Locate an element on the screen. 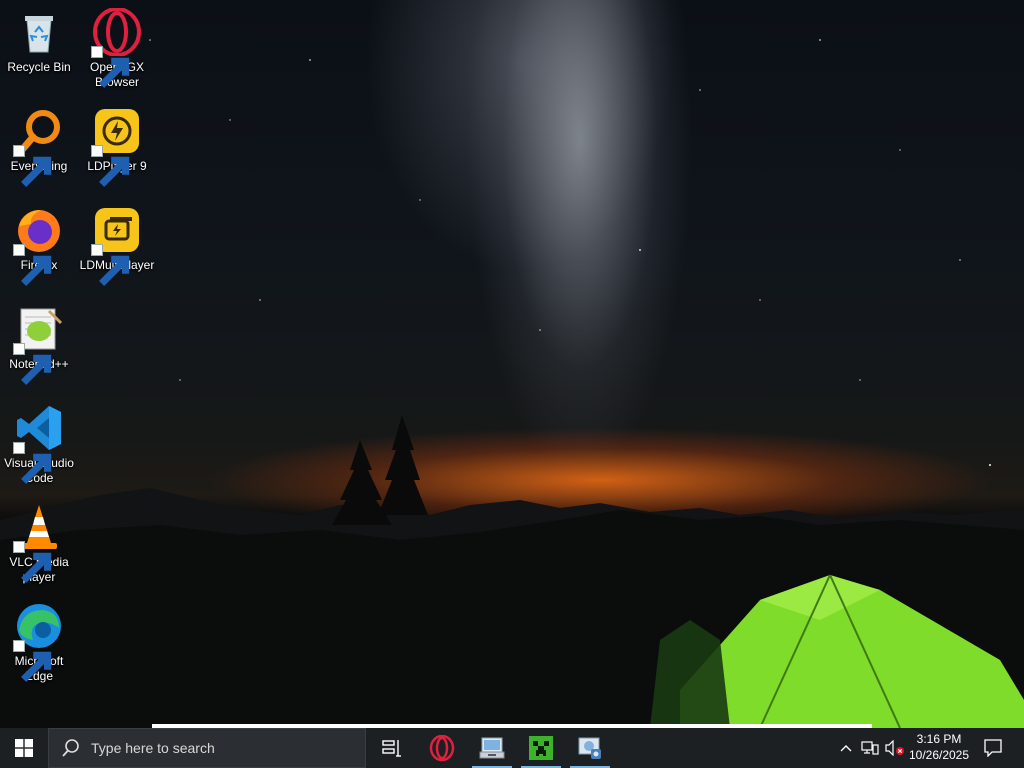 Image resolution: width=1024 pixels, height=768 pixels. taskbar-app-opera-gx is located at coordinates (442, 748).